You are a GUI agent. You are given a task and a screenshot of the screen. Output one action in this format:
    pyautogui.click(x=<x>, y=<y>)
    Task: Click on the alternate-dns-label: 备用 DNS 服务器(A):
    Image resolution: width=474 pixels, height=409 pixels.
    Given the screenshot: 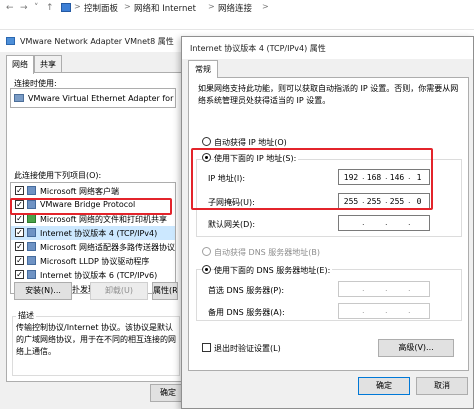 What is the action you would take?
    pyautogui.click(x=246, y=312)
    